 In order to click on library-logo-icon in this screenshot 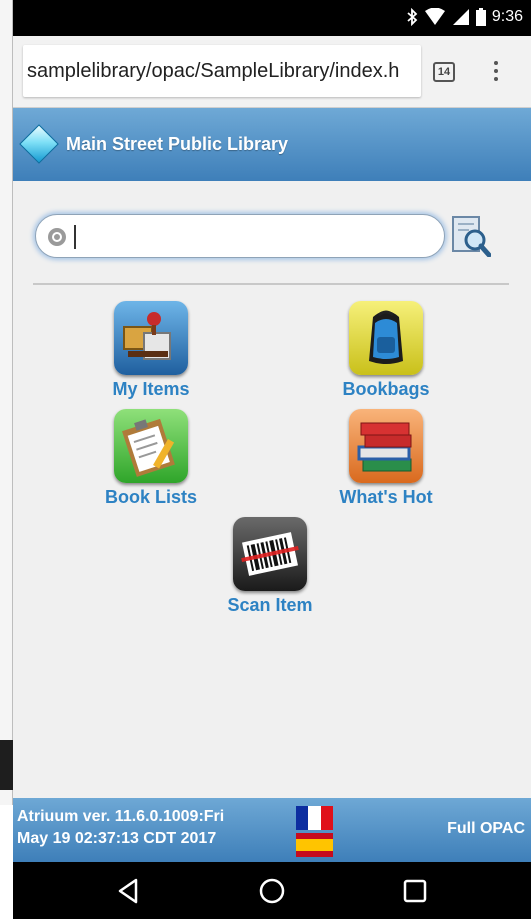, I will do `click(39, 144)`.